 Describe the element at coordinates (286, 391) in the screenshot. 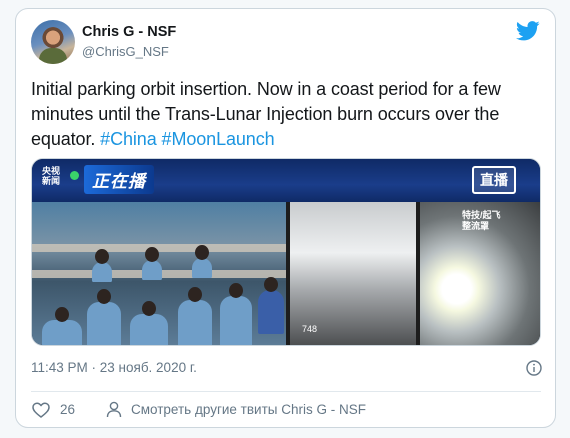

I see `divider` at that location.